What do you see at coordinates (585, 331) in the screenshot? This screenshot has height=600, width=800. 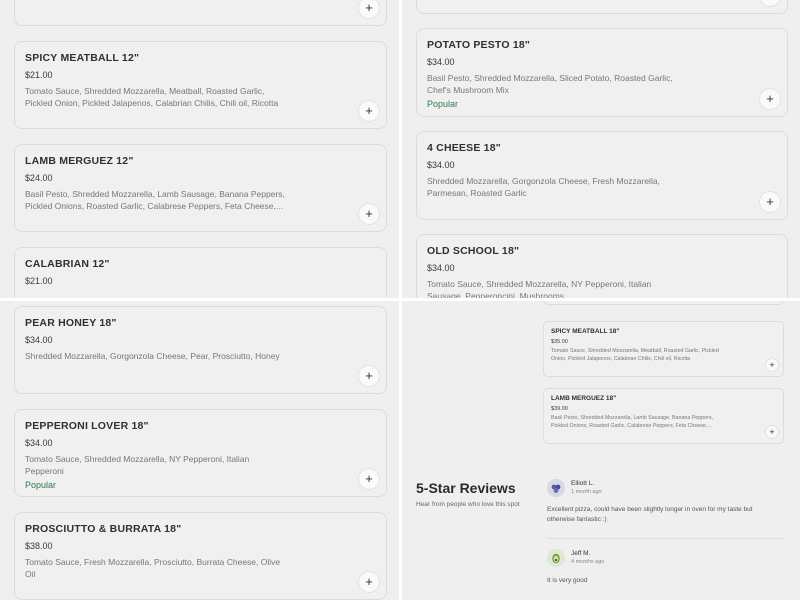 I see `item-name: SPICY MEATBALL 18"` at bounding box center [585, 331].